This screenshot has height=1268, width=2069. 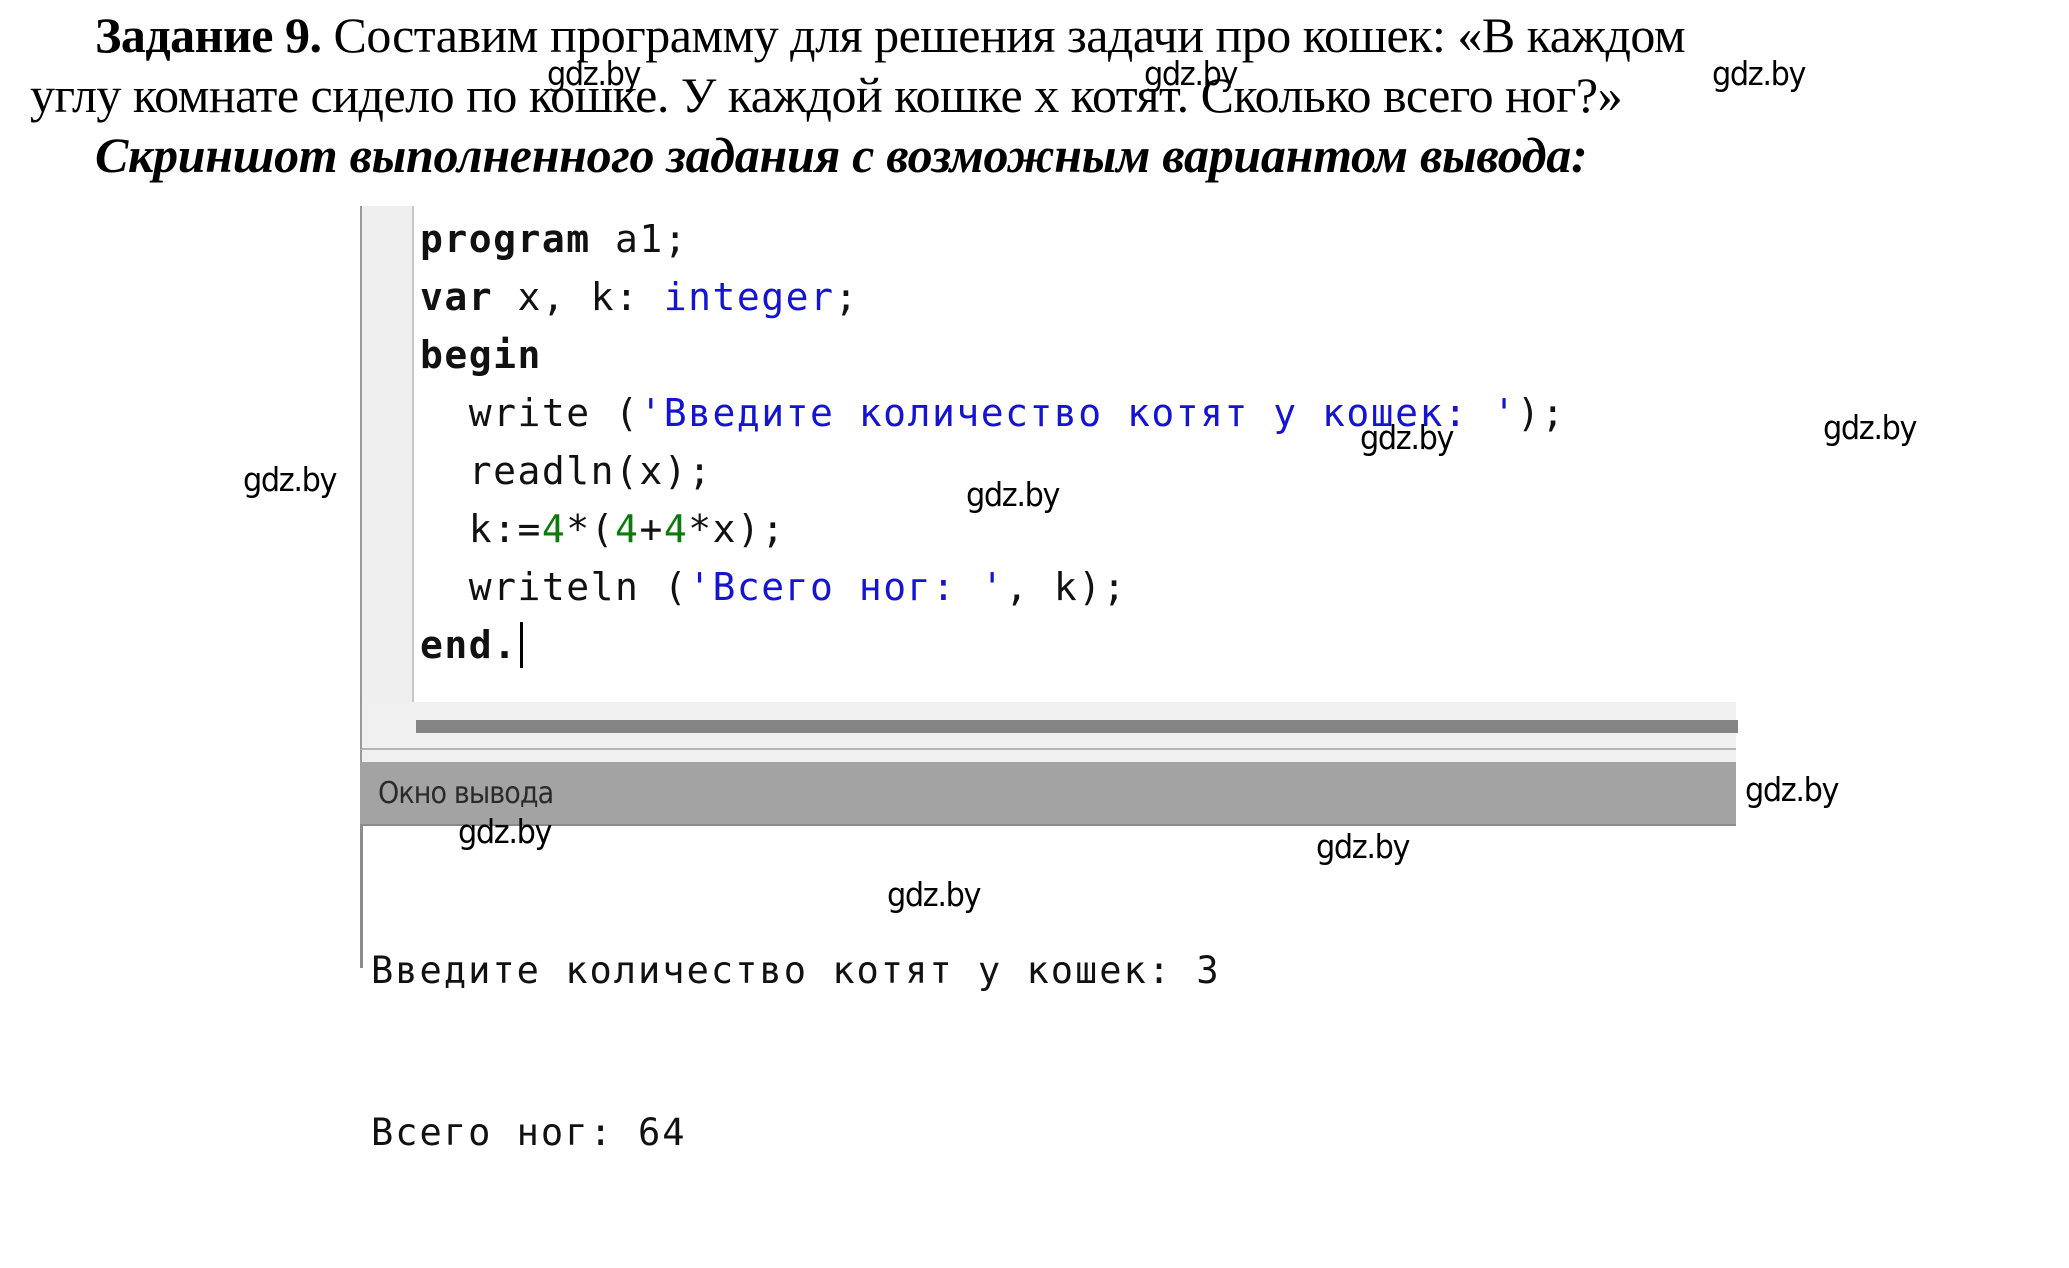 I want to click on code-string: 'Всего ног: ', so click(x=847, y=587).